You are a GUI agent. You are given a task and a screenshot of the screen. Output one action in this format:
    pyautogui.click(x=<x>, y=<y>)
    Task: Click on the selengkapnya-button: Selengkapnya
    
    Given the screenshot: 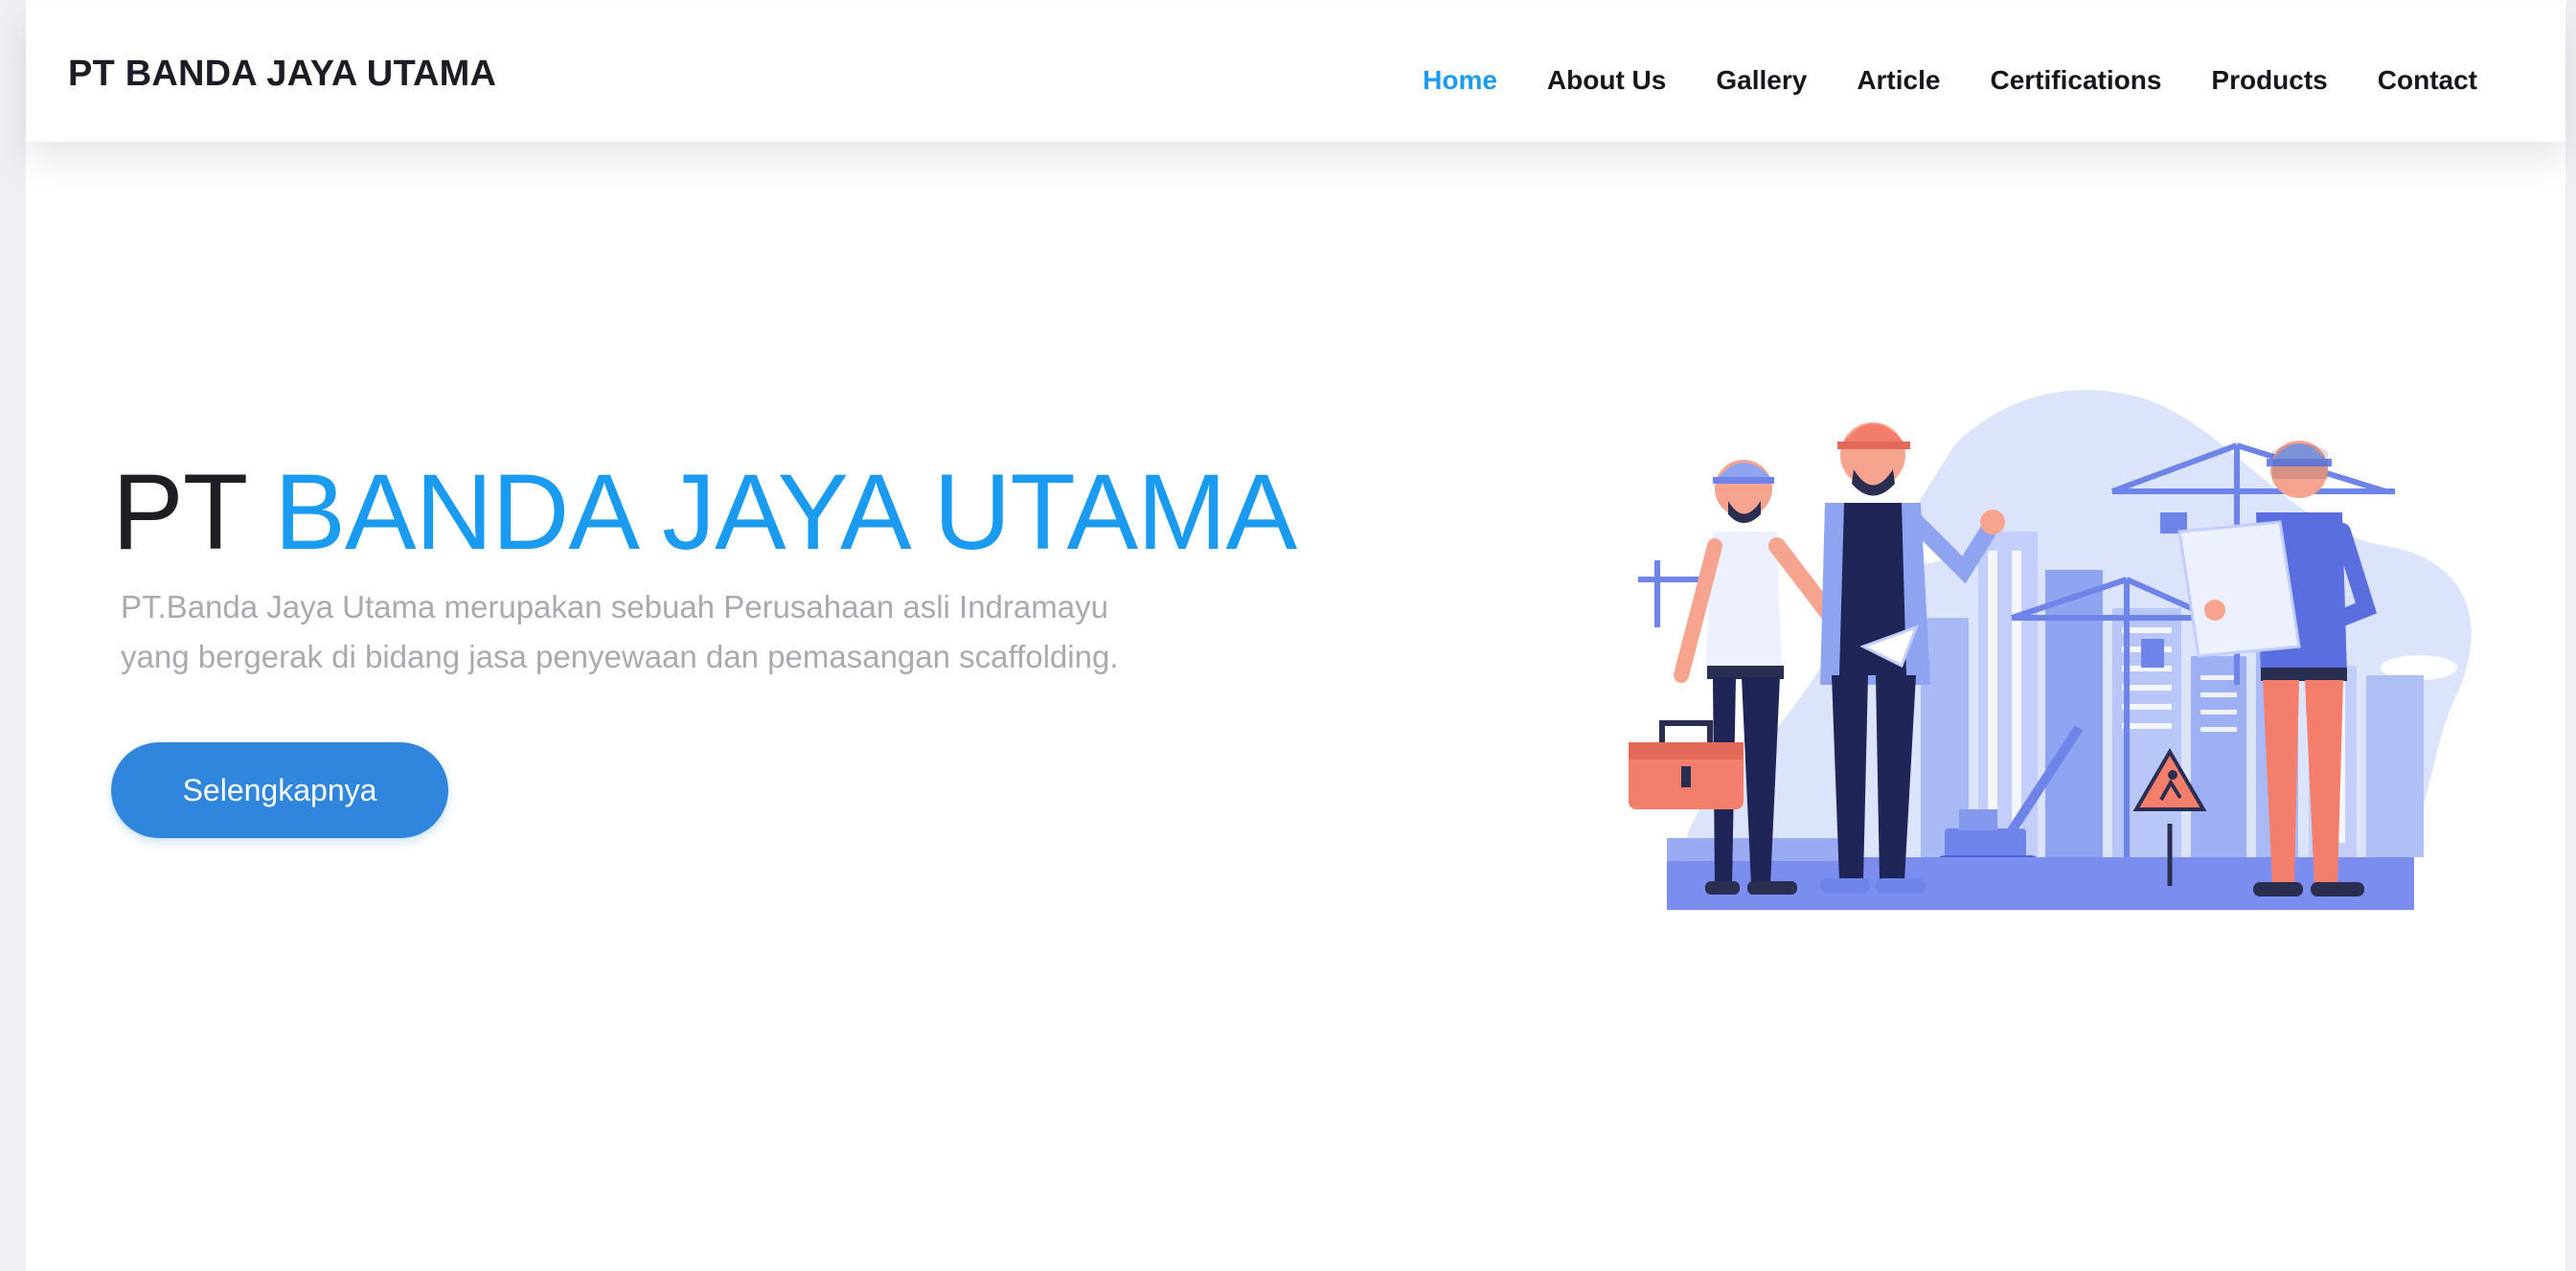 What is the action you would take?
    pyautogui.click(x=279, y=790)
    